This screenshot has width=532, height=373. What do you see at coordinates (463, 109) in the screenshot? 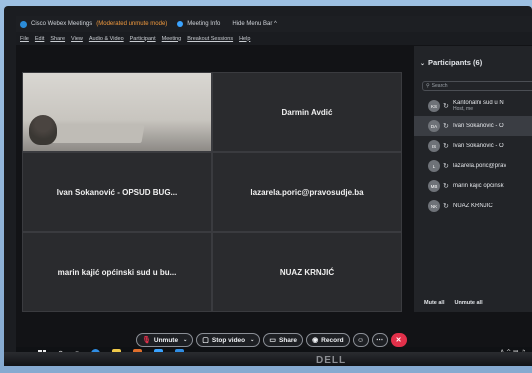
I see `participant-role: Host, me` at bounding box center [463, 109].